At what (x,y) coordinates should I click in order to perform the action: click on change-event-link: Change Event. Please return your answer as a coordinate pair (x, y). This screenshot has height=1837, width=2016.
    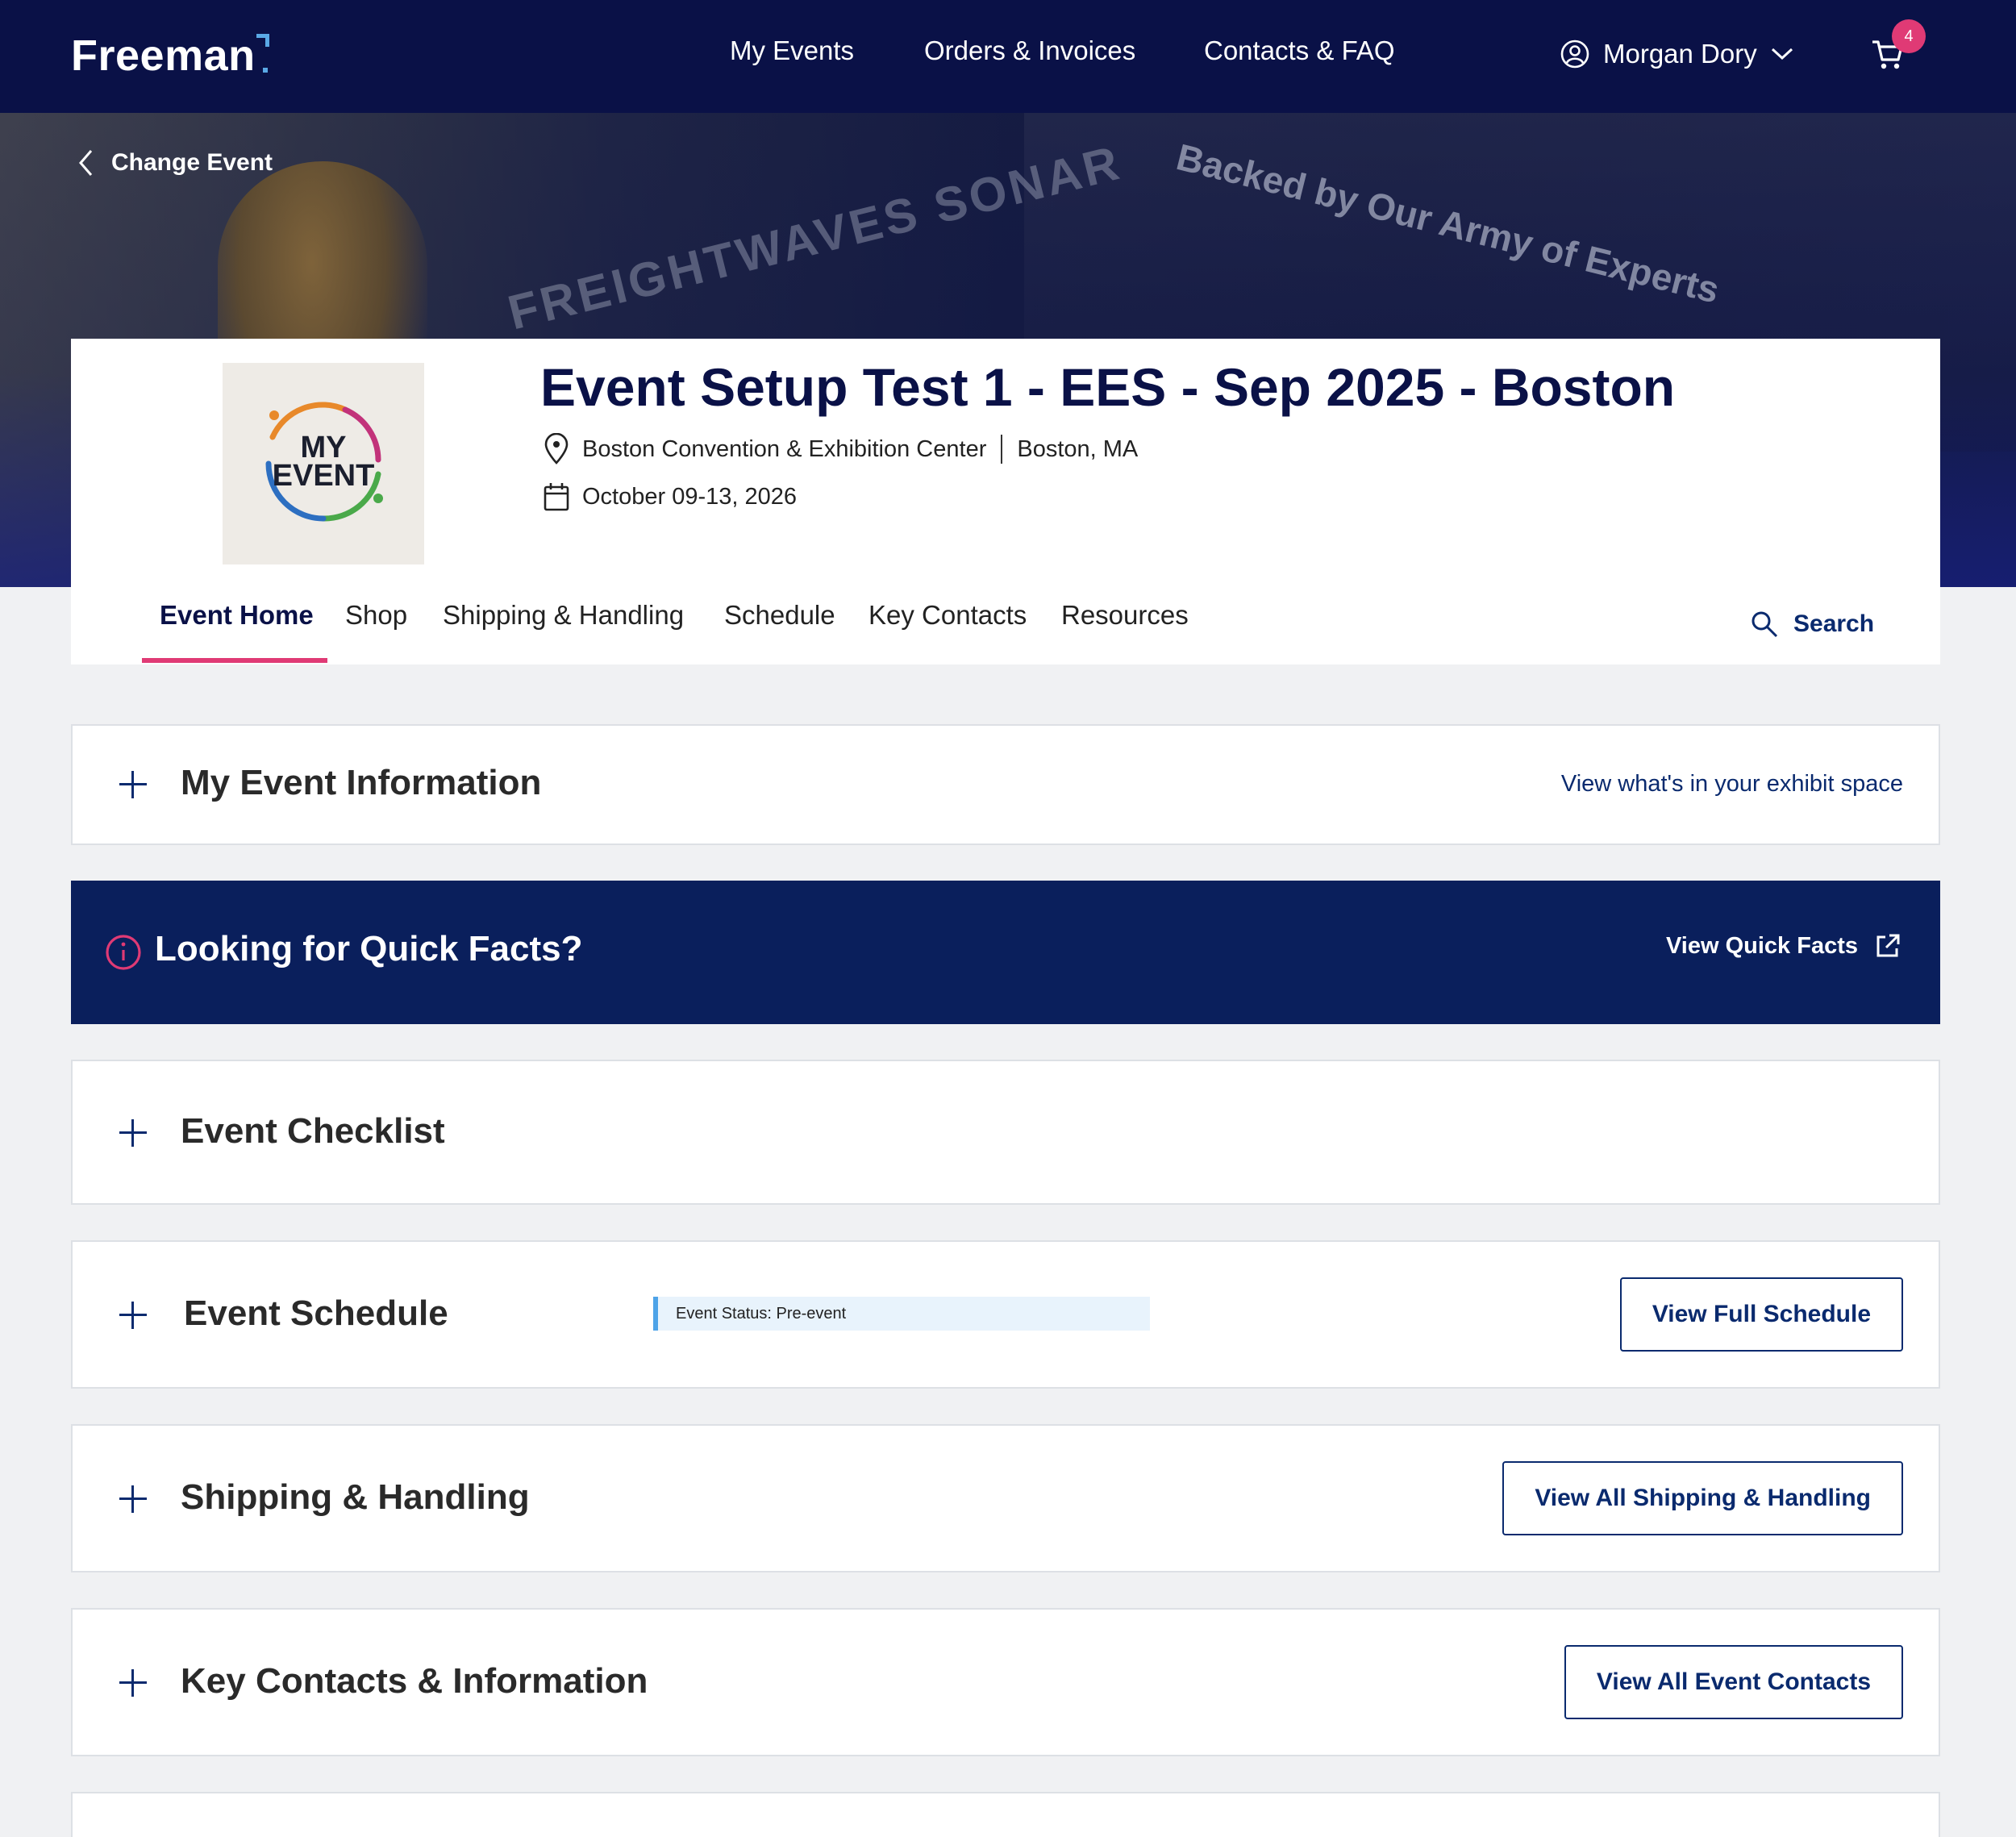
    Looking at the image, I should click on (175, 162).